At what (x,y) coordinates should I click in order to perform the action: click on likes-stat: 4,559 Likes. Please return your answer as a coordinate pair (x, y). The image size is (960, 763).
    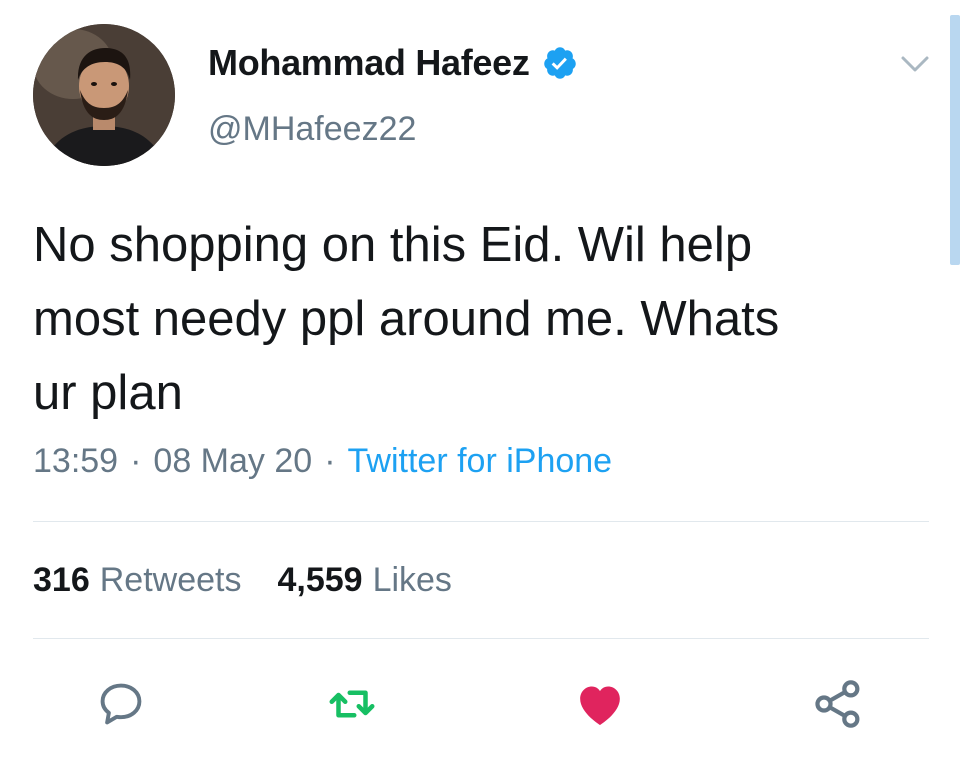
    Looking at the image, I should click on (364, 580).